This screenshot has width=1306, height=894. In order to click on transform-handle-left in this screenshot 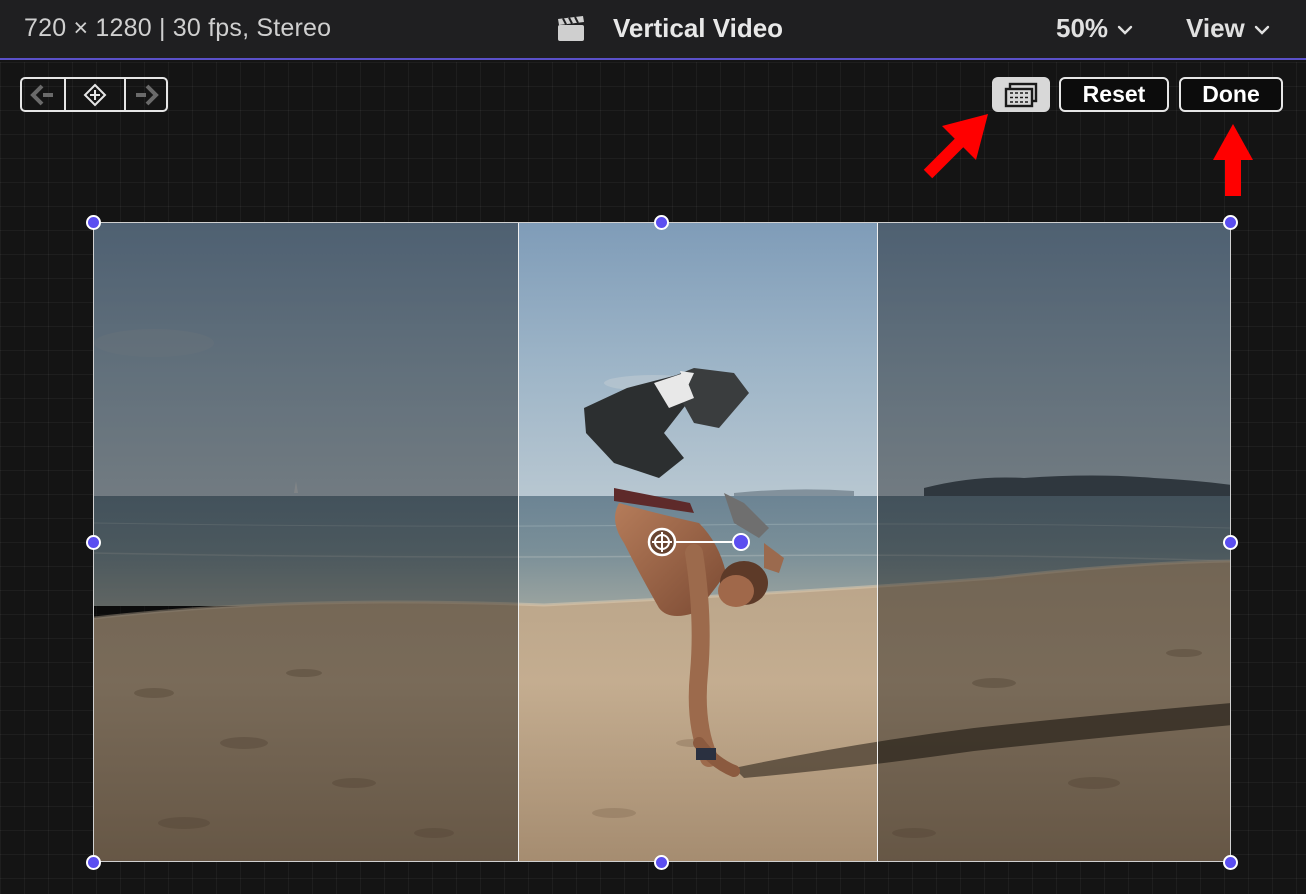, I will do `click(93, 542)`.